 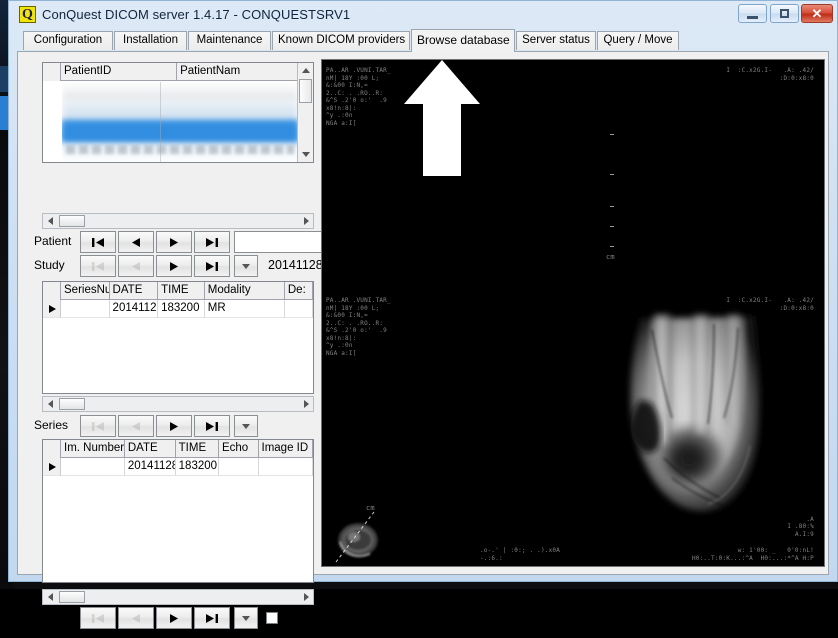 I want to click on scroll-down-button, so click(x=305, y=154).